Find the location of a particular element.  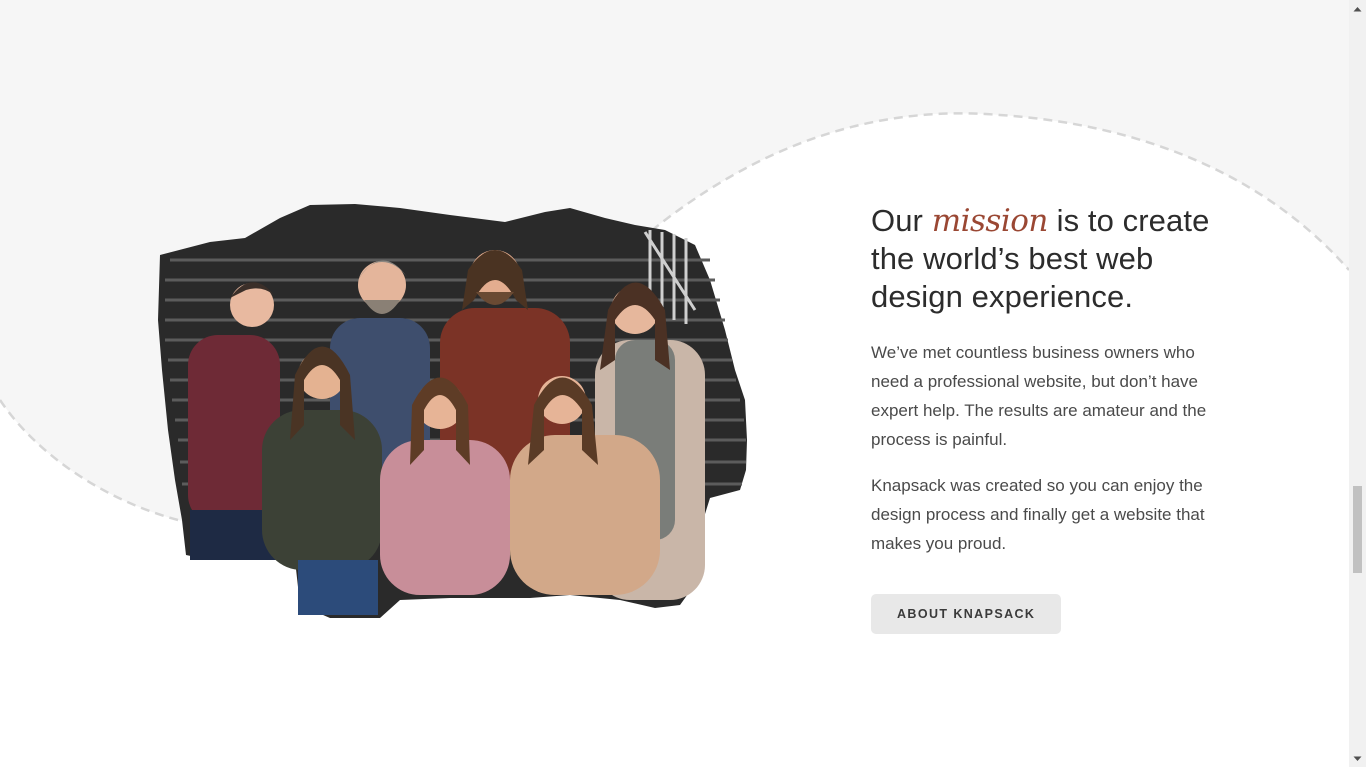

headline-text-before: Our is located at coordinates (901, 220).